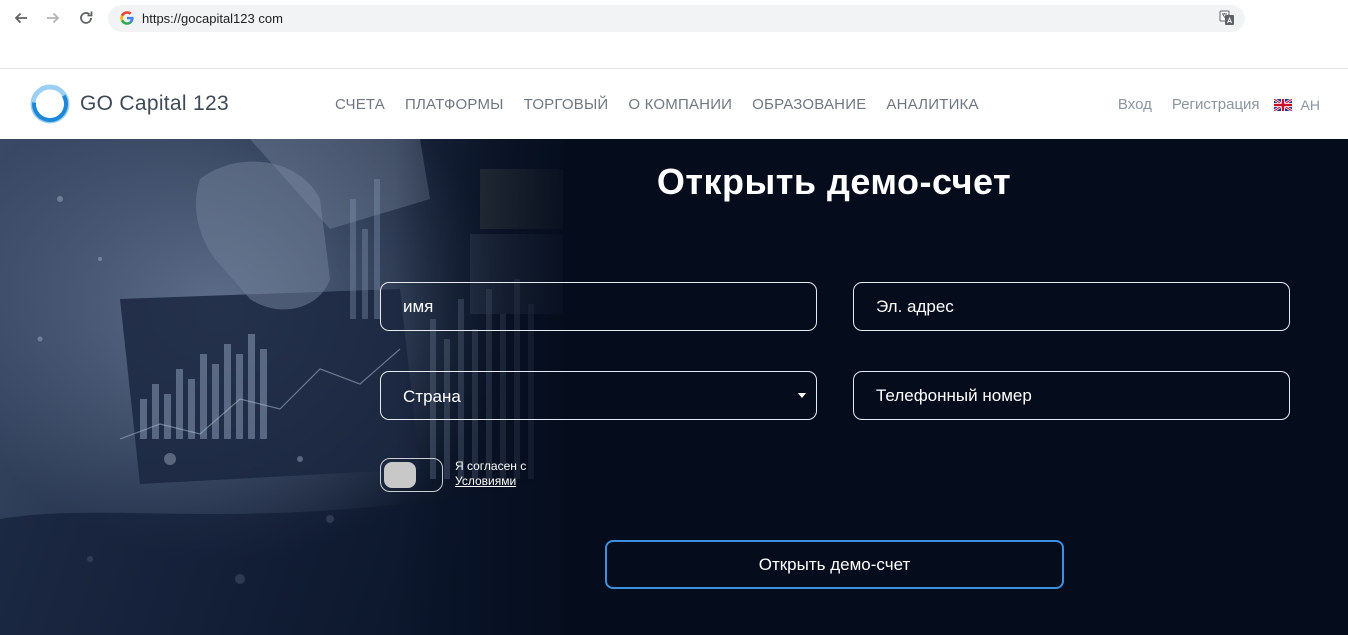 Image resolution: width=1348 pixels, height=635 pixels. What do you see at coordinates (432, 396) in the screenshot?
I see `country-select-label: Страна` at bounding box center [432, 396].